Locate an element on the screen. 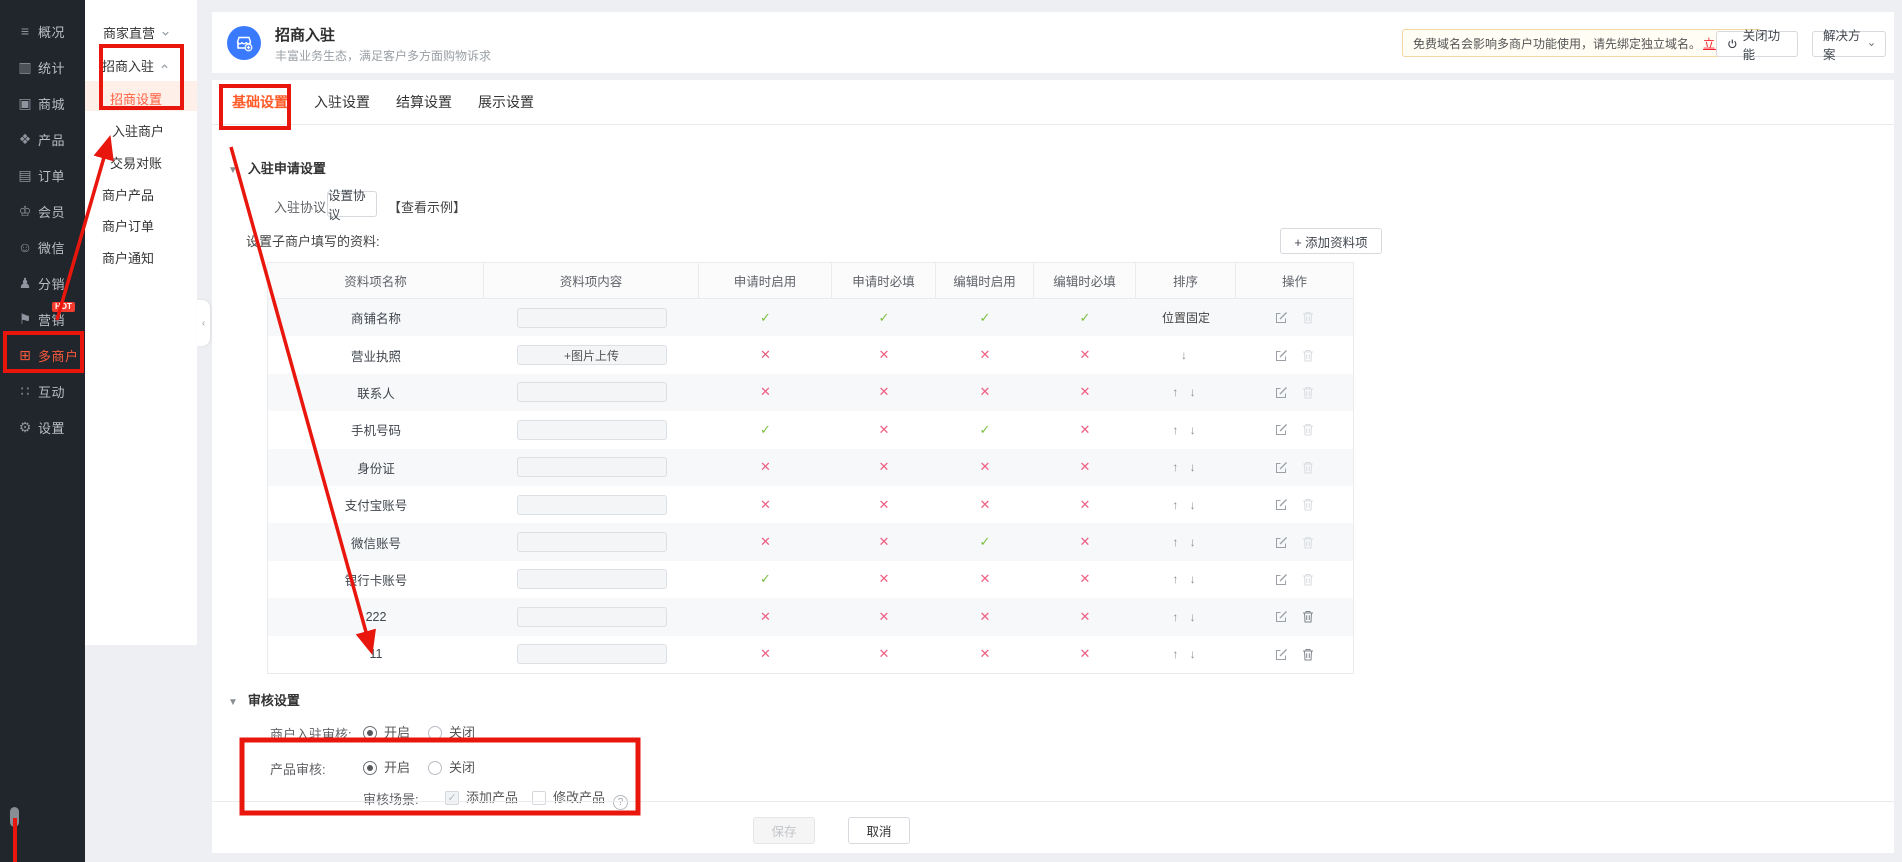 This screenshot has height=862, width=1902. menu-item-merchant-orders: 商户订单 is located at coordinates (128, 225).